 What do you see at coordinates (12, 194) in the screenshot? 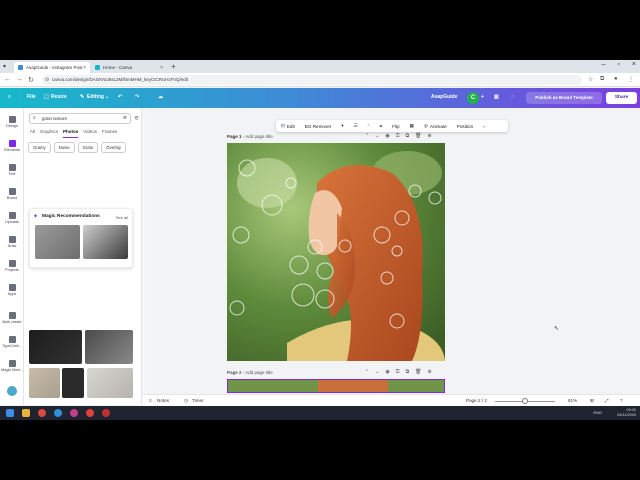
I see `rail-item-brand: Brand` at bounding box center [12, 194].